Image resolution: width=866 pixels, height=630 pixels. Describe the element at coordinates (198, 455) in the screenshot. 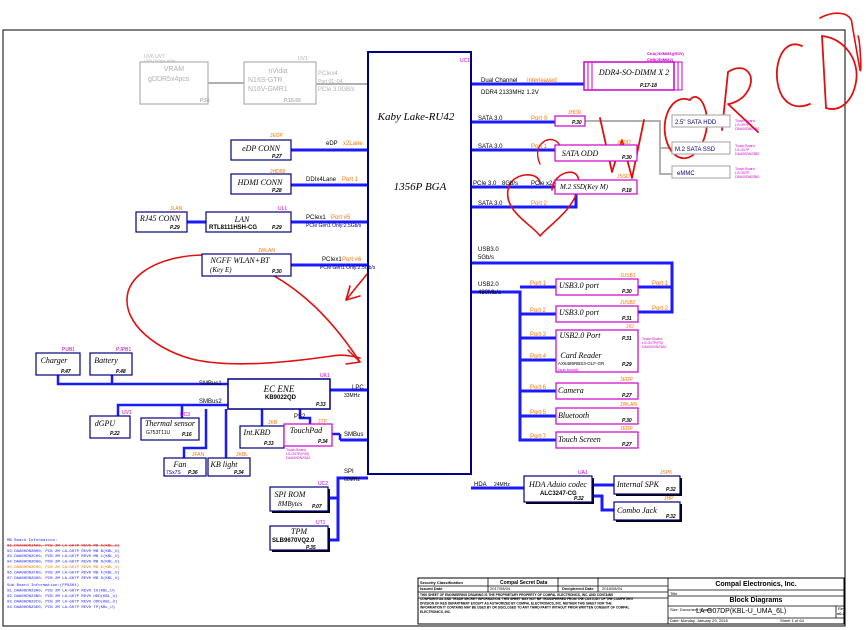

I see `fan-ref: JFAN` at that location.